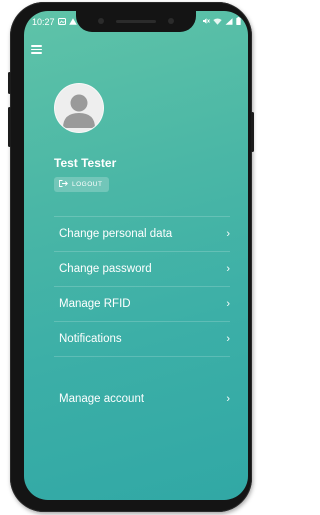 Image resolution: width=320 pixels, height=515 pixels. What do you see at coordinates (43, 22) in the screenshot?
I see `status-time: 10:27` at bounding box center [43, 22].